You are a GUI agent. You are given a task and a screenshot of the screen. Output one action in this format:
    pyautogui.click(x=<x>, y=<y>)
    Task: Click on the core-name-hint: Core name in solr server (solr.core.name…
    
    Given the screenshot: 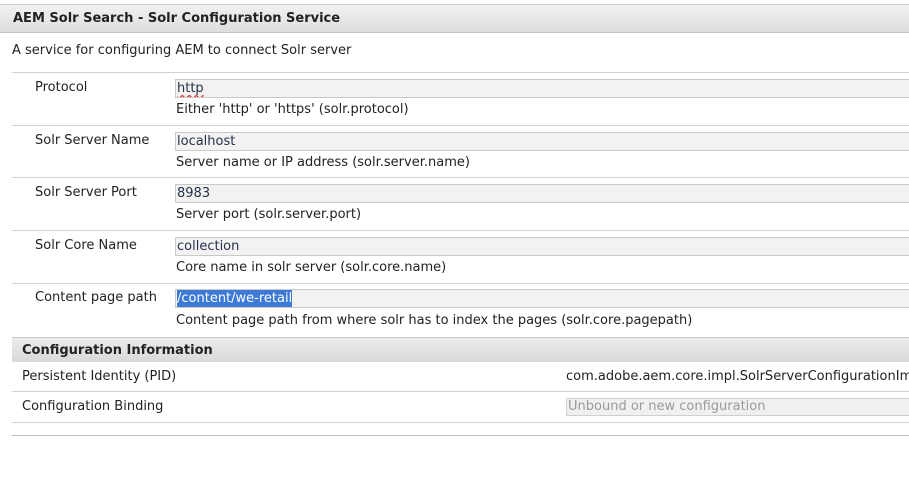 What is the action you would take?
    pyautogui.click(x=311, y=267)
    